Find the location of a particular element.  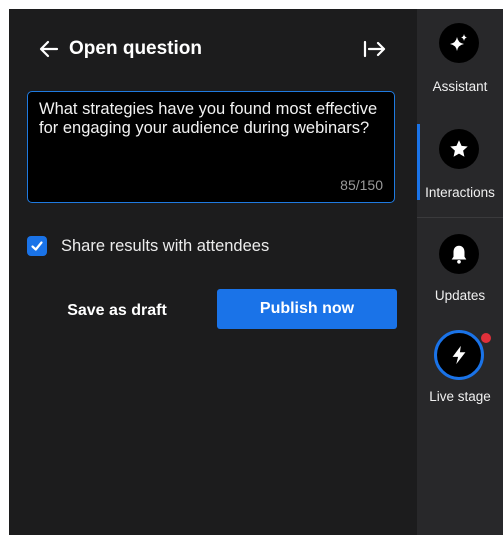

share-results-label: Share results with attendees is located at coordinates (165, 245).